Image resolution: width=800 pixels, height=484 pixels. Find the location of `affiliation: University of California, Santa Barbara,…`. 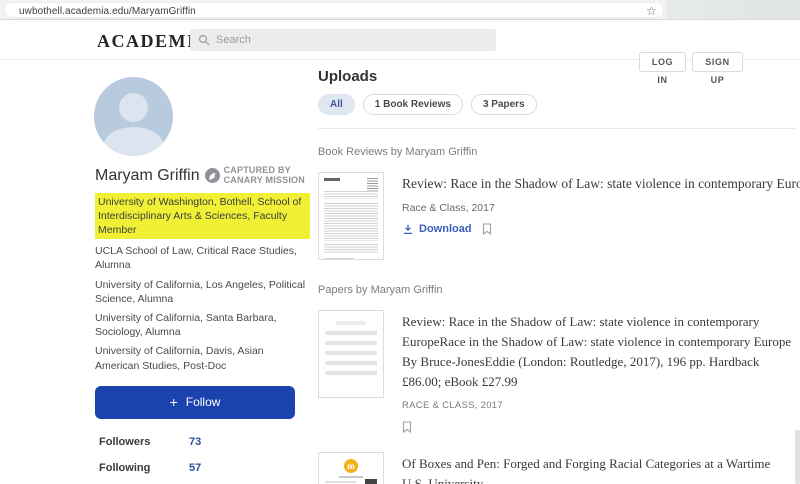

affiliation: University of California, Santa Barbara,… is located at coordinates (186, 325).